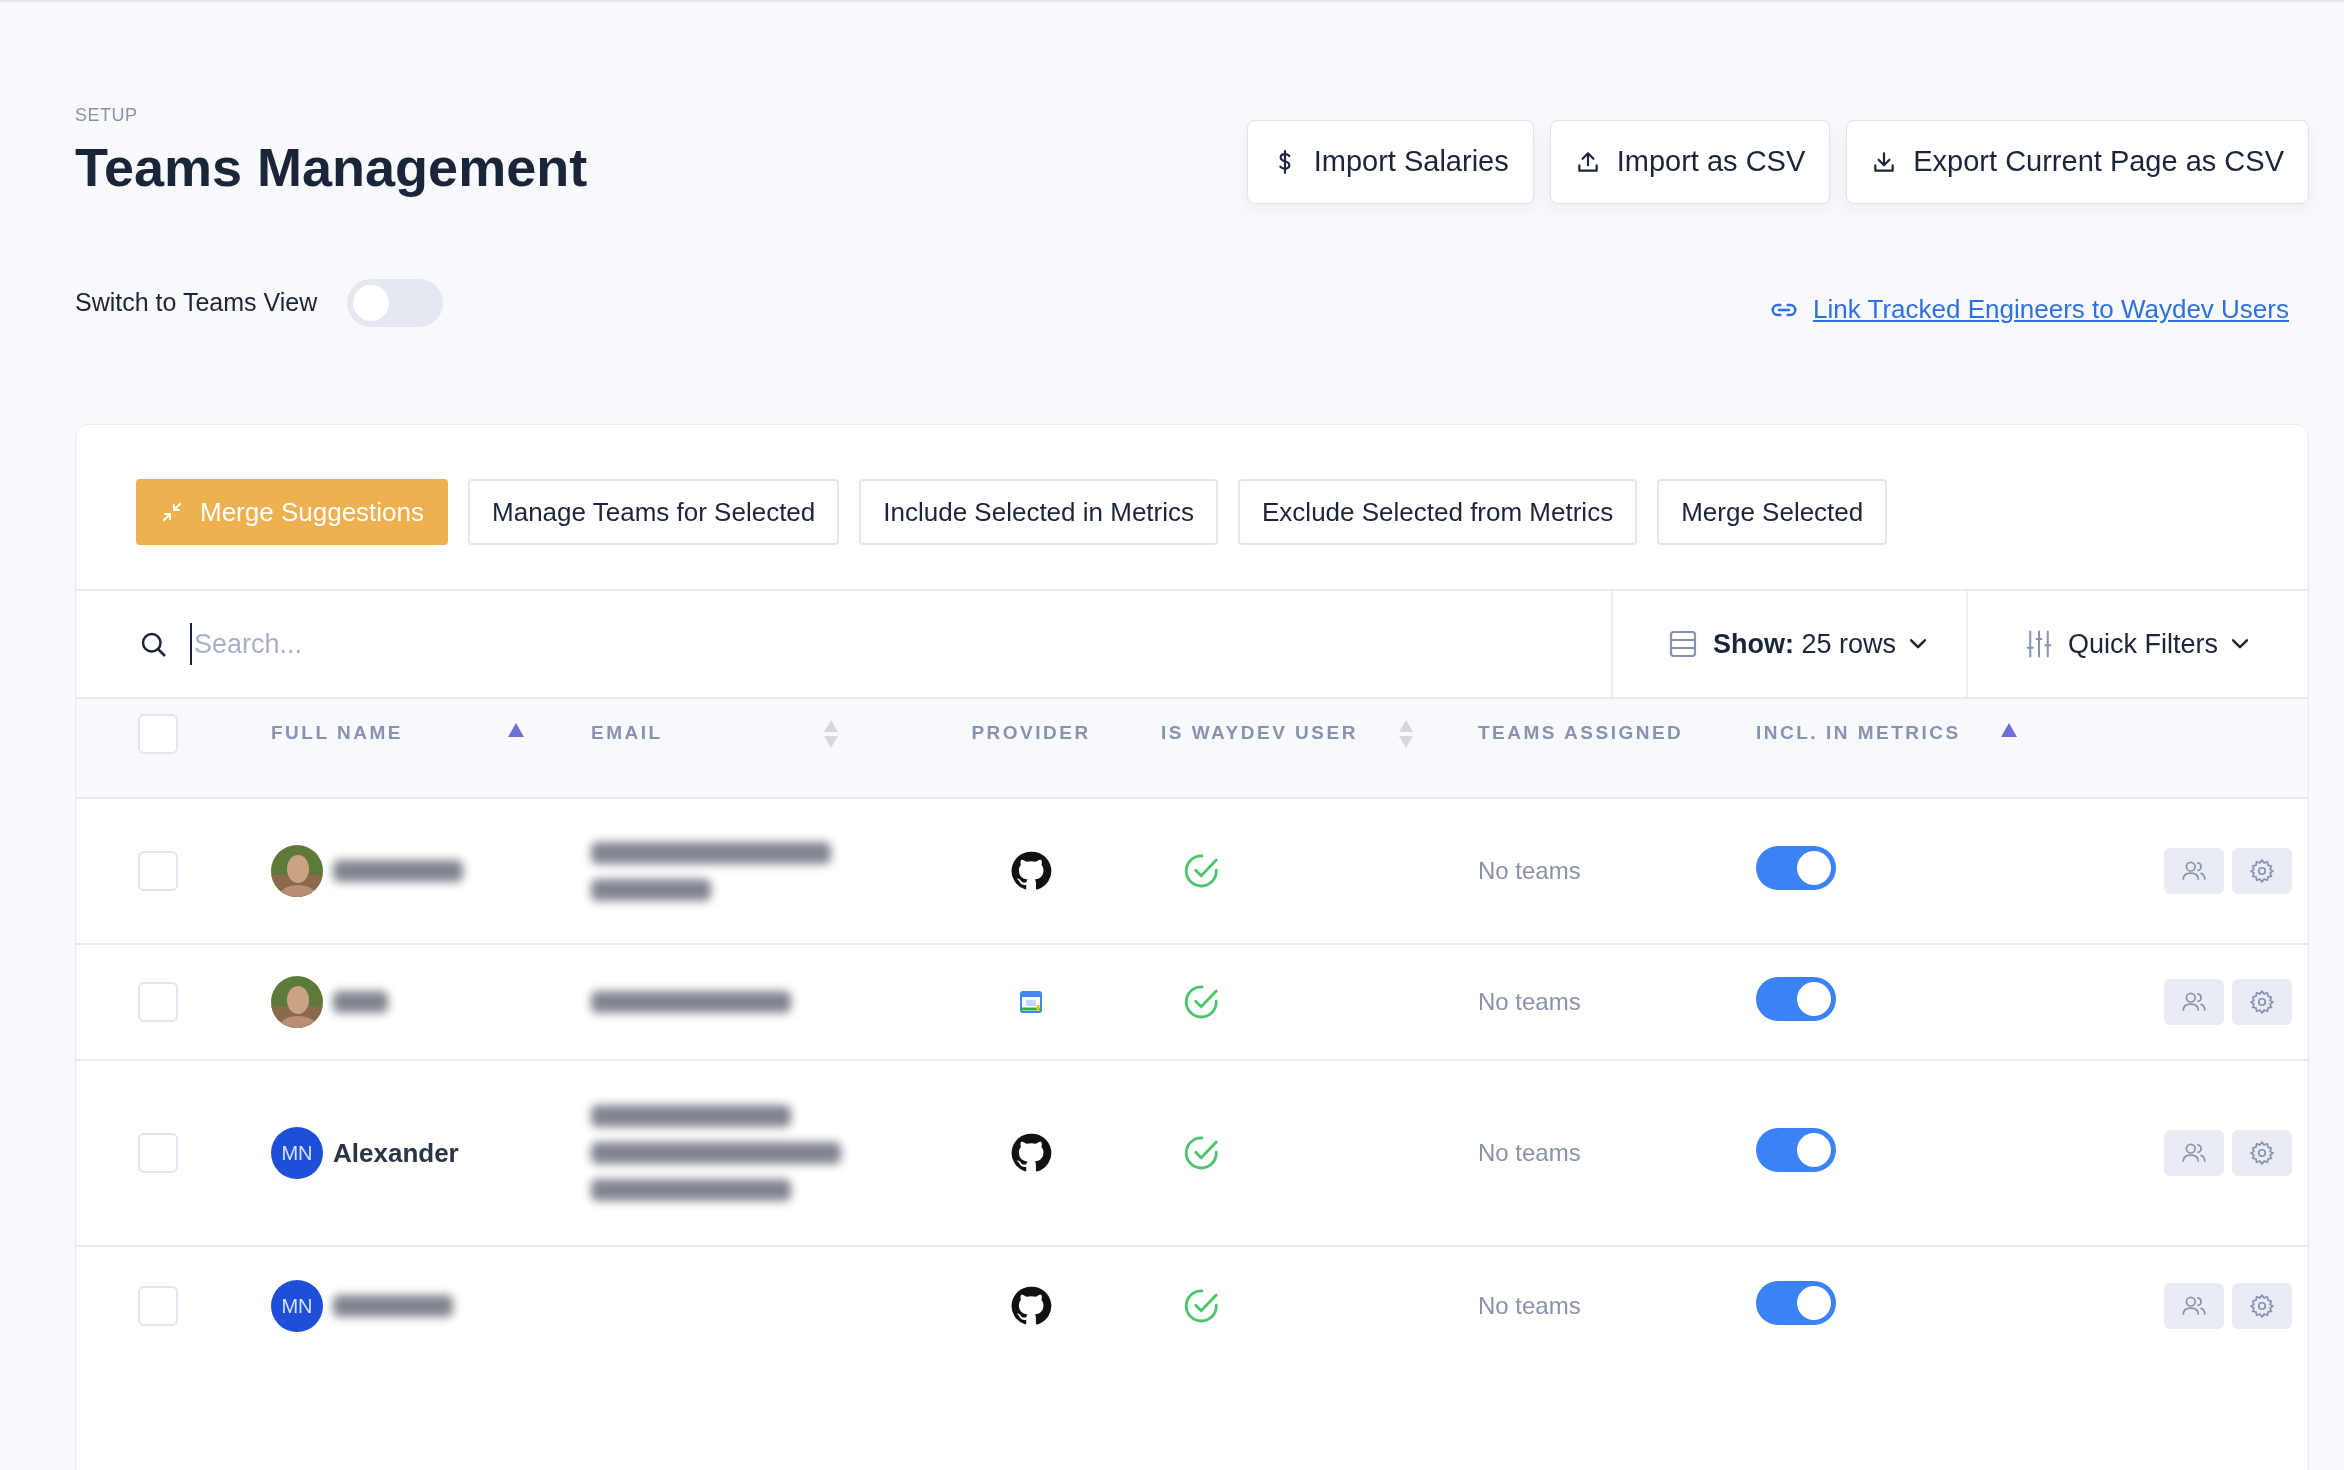 The width and height of the screenshot is (2344, 1470). Describe the element at coordinates (360, 1002) in the screenshot. I see `blurred-text` at that location.